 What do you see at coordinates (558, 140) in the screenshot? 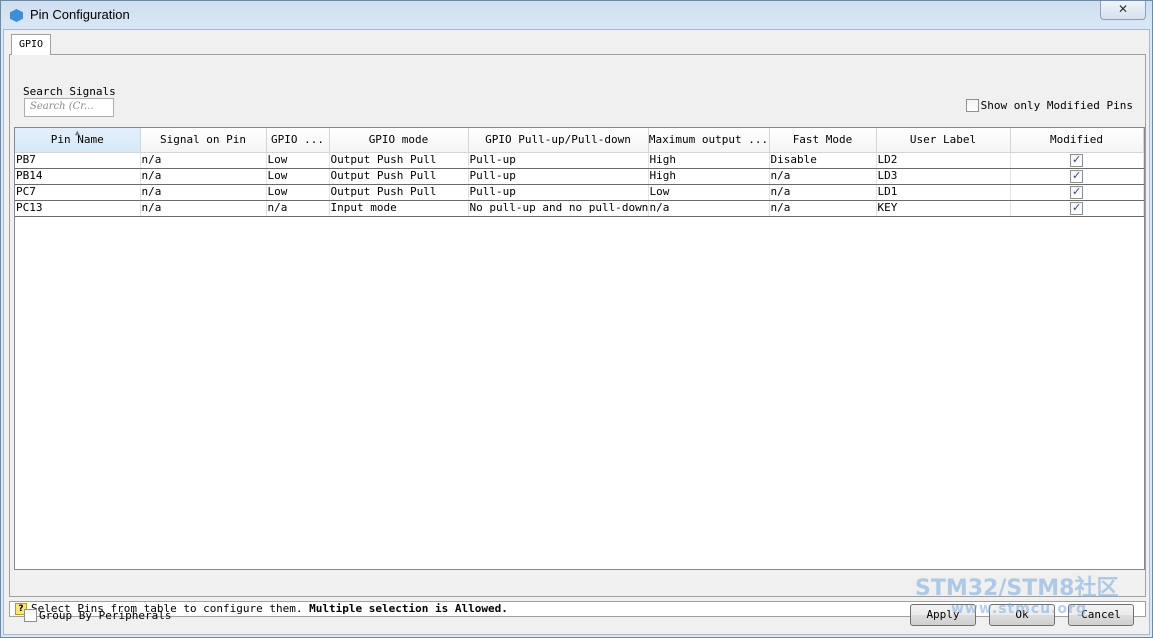
I see `col-header-gpio-pull: GPIO Pull-up/Pull-down` at bounding box center [558, 140].